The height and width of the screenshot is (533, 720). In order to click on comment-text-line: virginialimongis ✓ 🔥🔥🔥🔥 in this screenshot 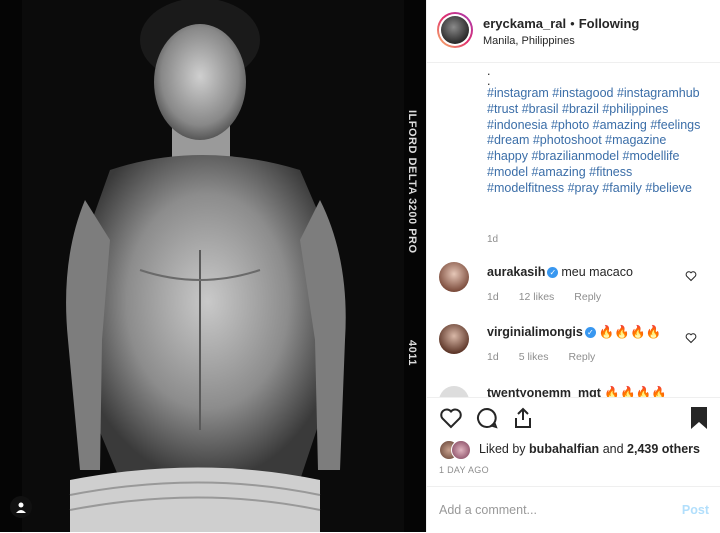, I will do `click(574, 332)`.